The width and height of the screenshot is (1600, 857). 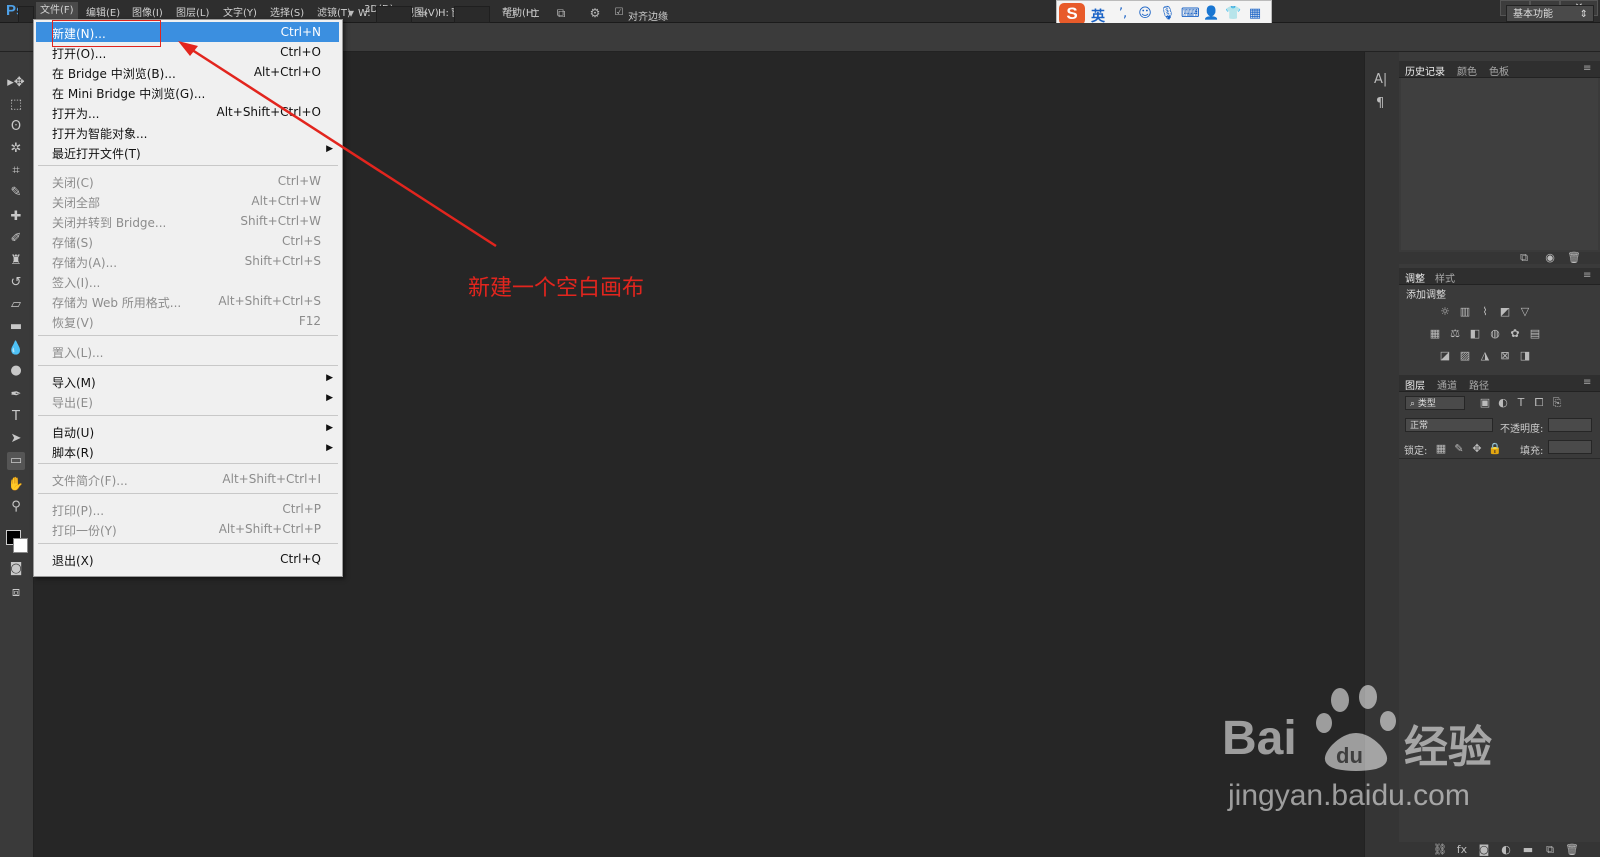 I want to click on brand-jingyan-text: 经验, so click(x=1448, y=747).